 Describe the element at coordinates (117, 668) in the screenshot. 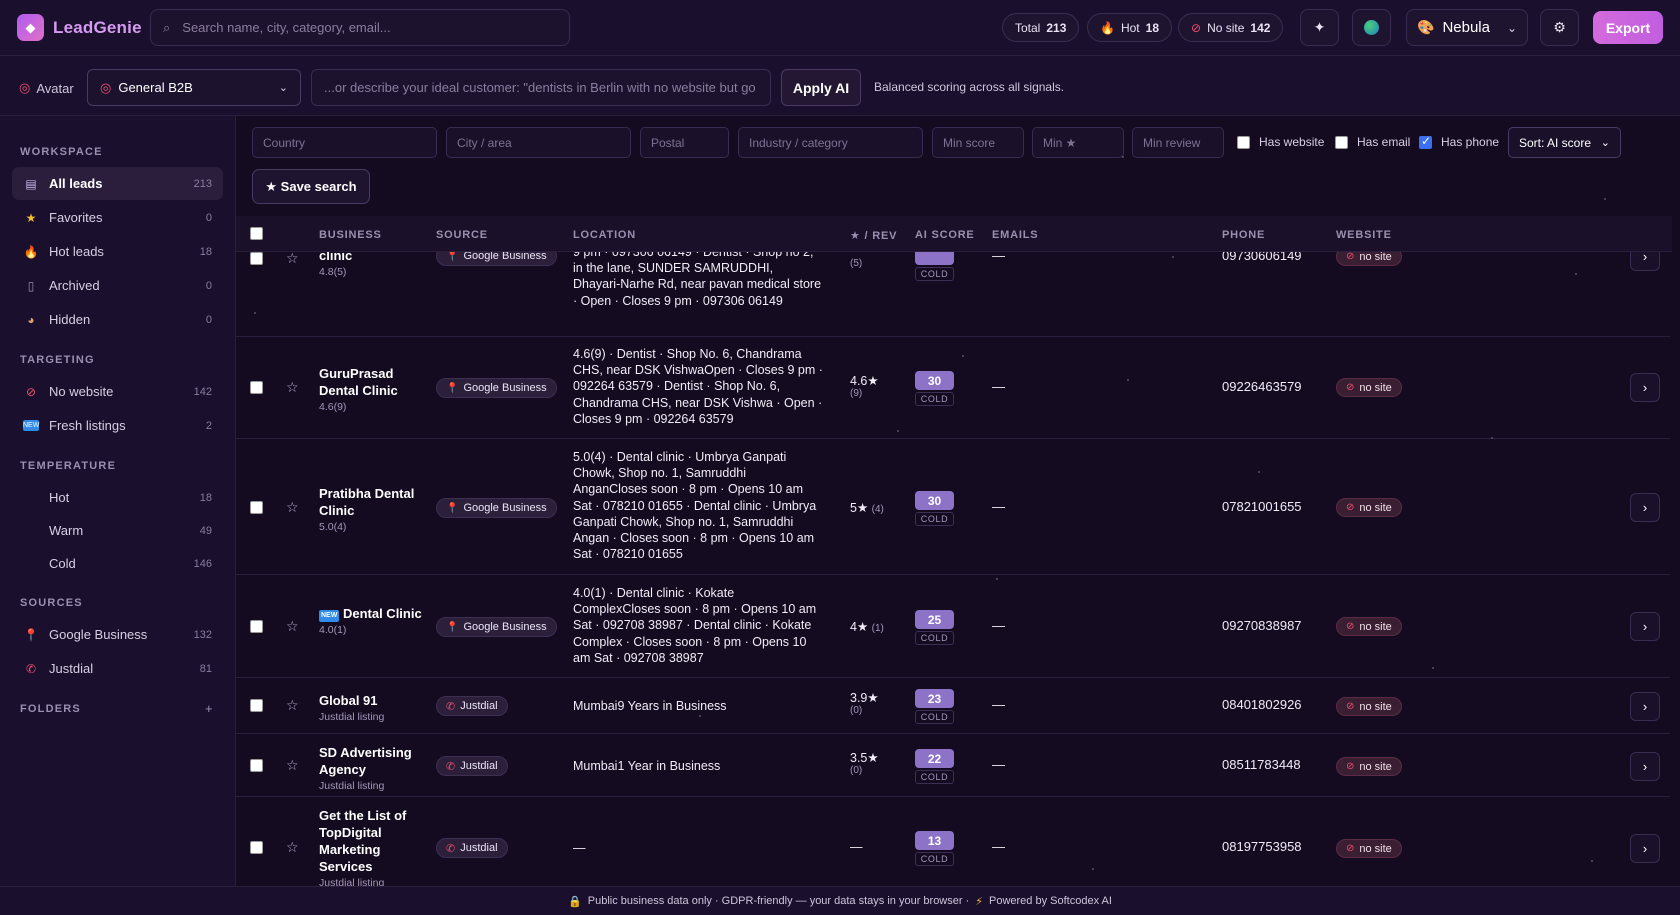

I see `sidebar-item-justdial: ✆ Justdial 81` at that location.